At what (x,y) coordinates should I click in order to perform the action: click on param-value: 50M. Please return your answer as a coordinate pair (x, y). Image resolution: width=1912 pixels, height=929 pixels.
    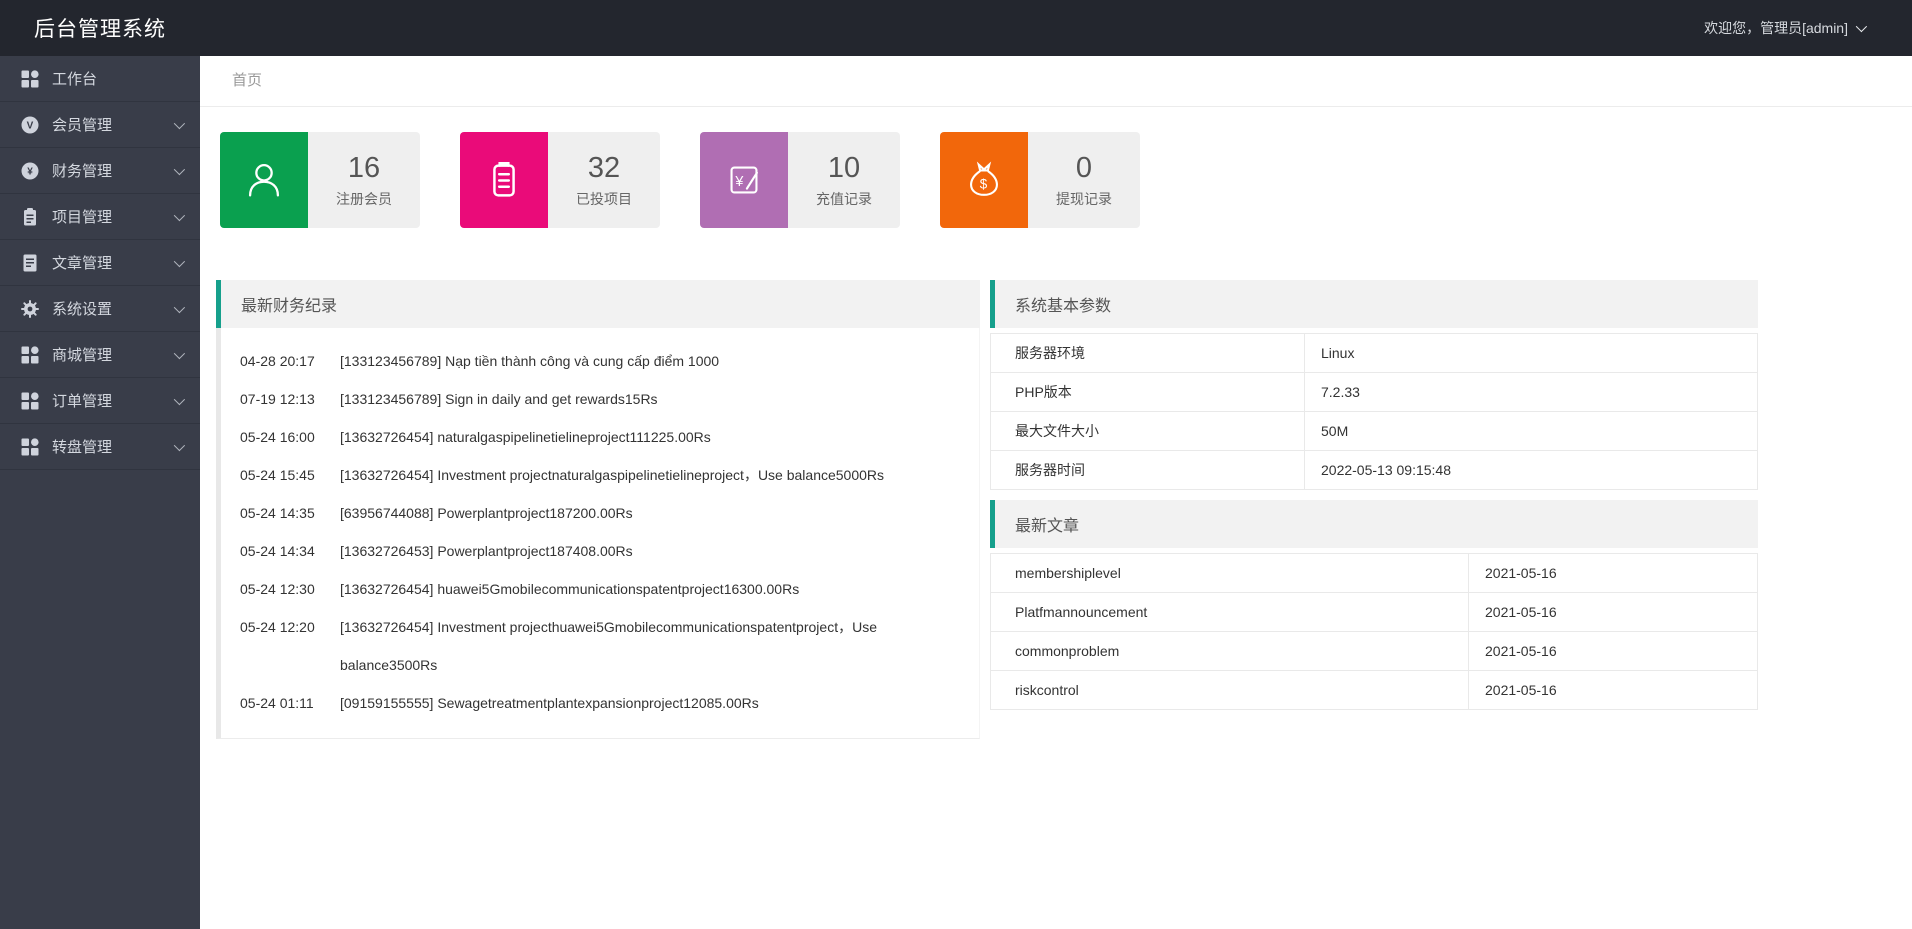
    Looking at the image, I should click on (1531, 431).